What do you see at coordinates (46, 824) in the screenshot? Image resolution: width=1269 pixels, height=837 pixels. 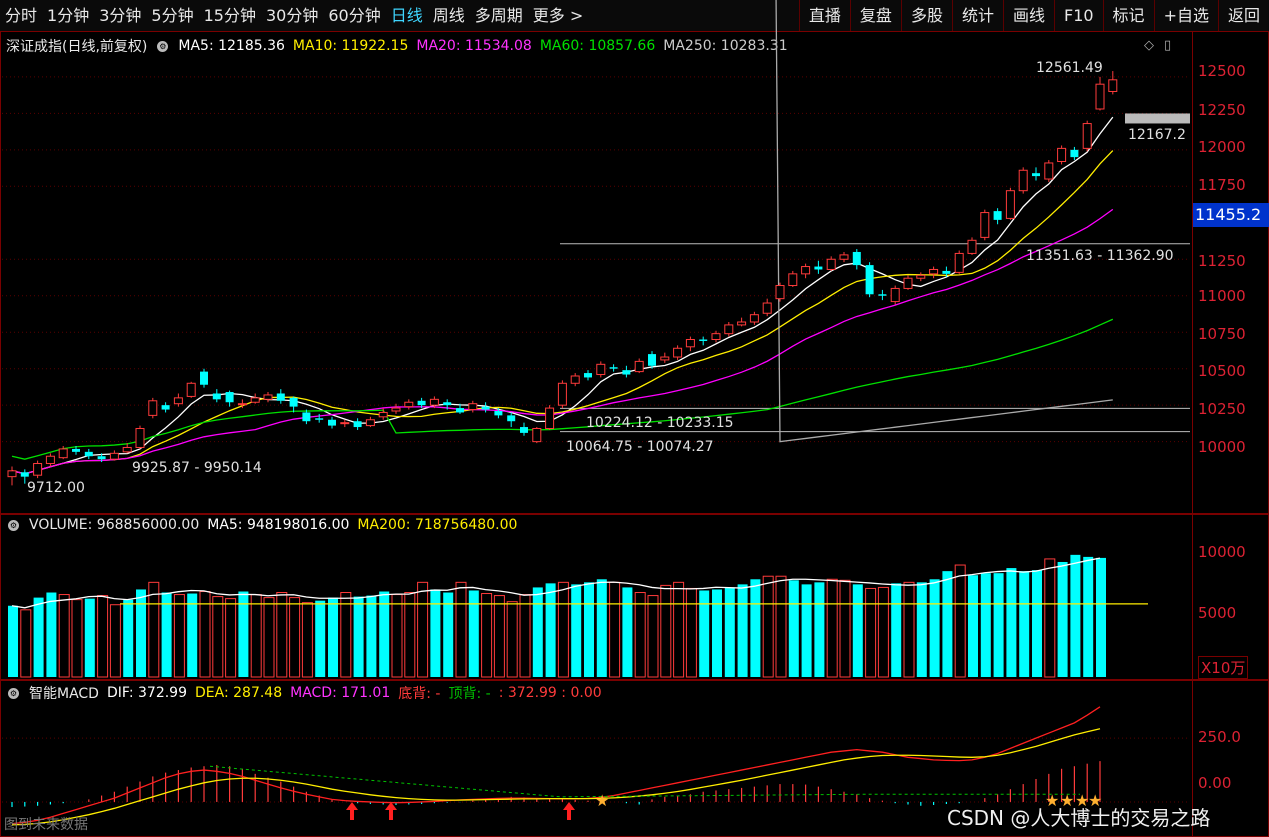 I see `future-data-label: 图到未来数据` at bounding box center [46, 824].